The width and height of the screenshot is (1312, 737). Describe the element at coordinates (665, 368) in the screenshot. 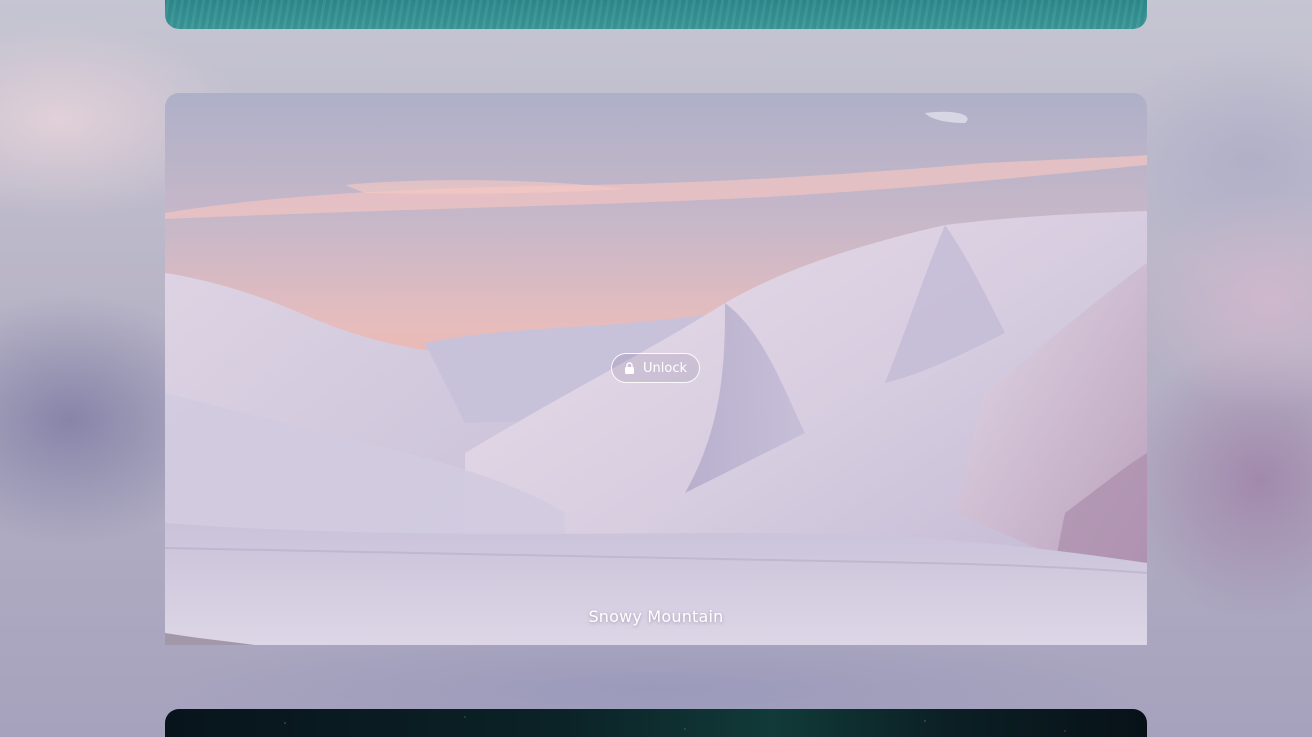

I see `unlock-label: Unlock` at that location.